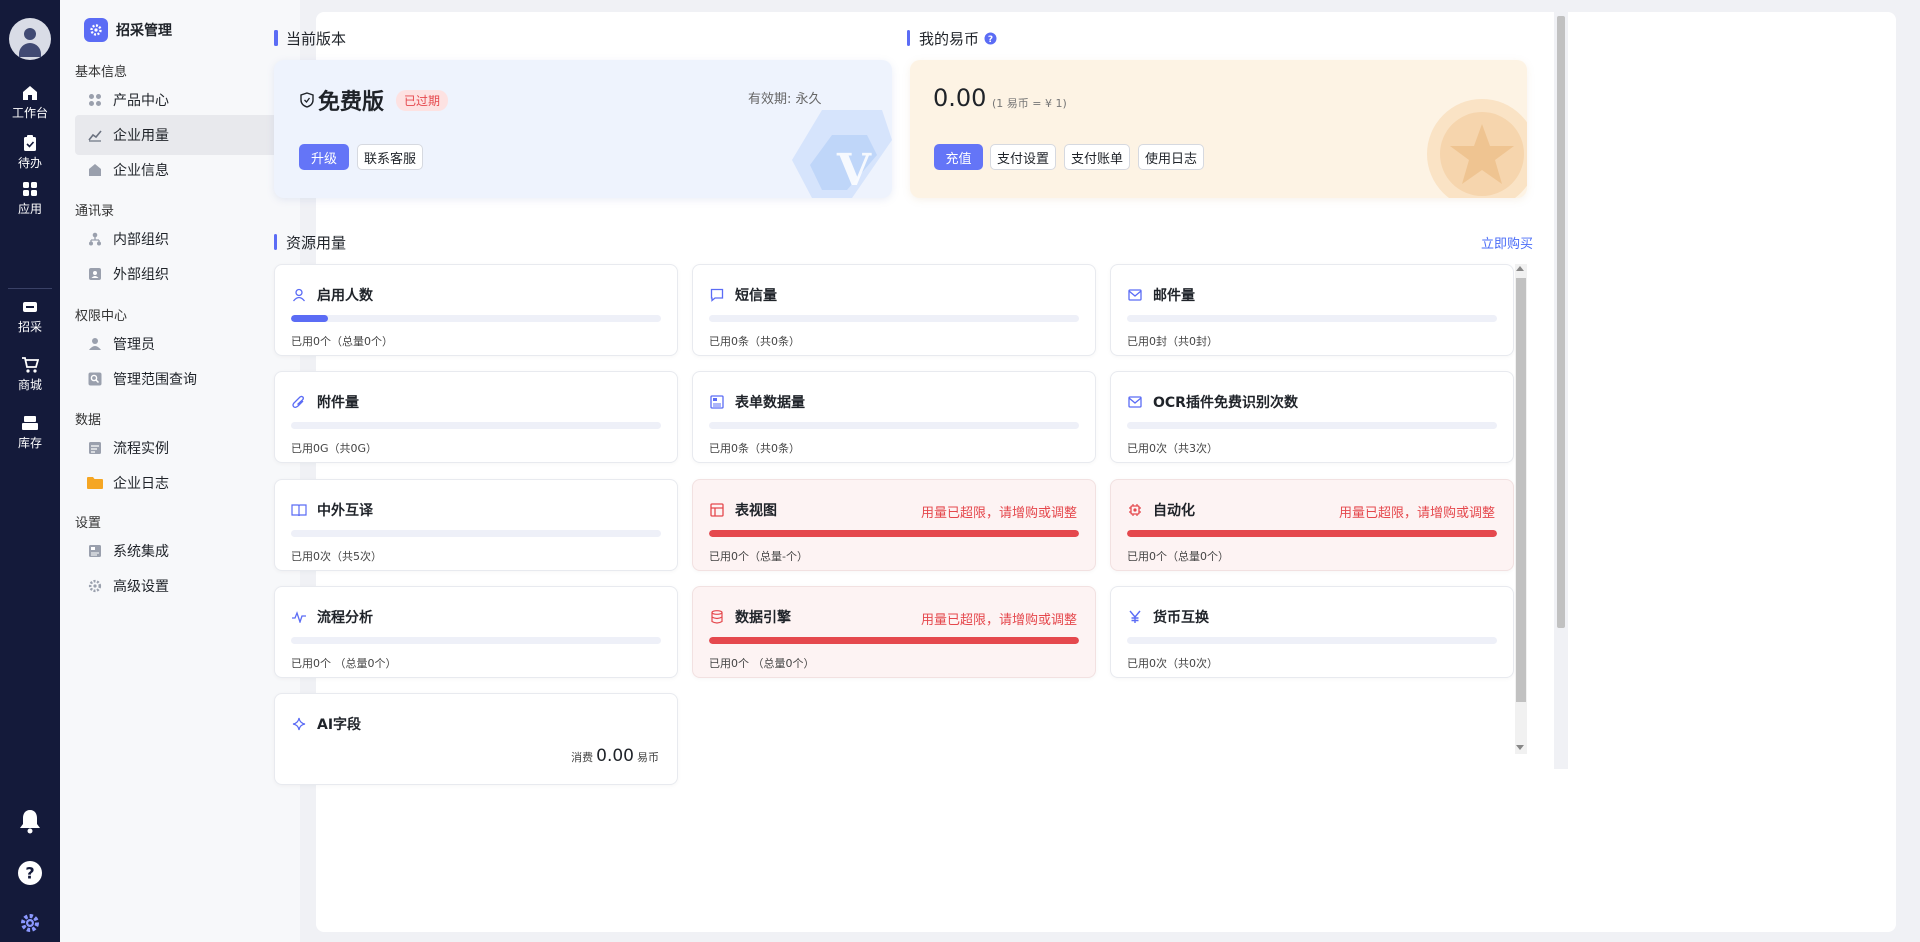 Image resolution: width=1920 pixels, height=942 pixels. What do you see at coordinates (29, 385) in the screenshot?
I see `rail-item-label: 商城` at bounding box center [29, 385].